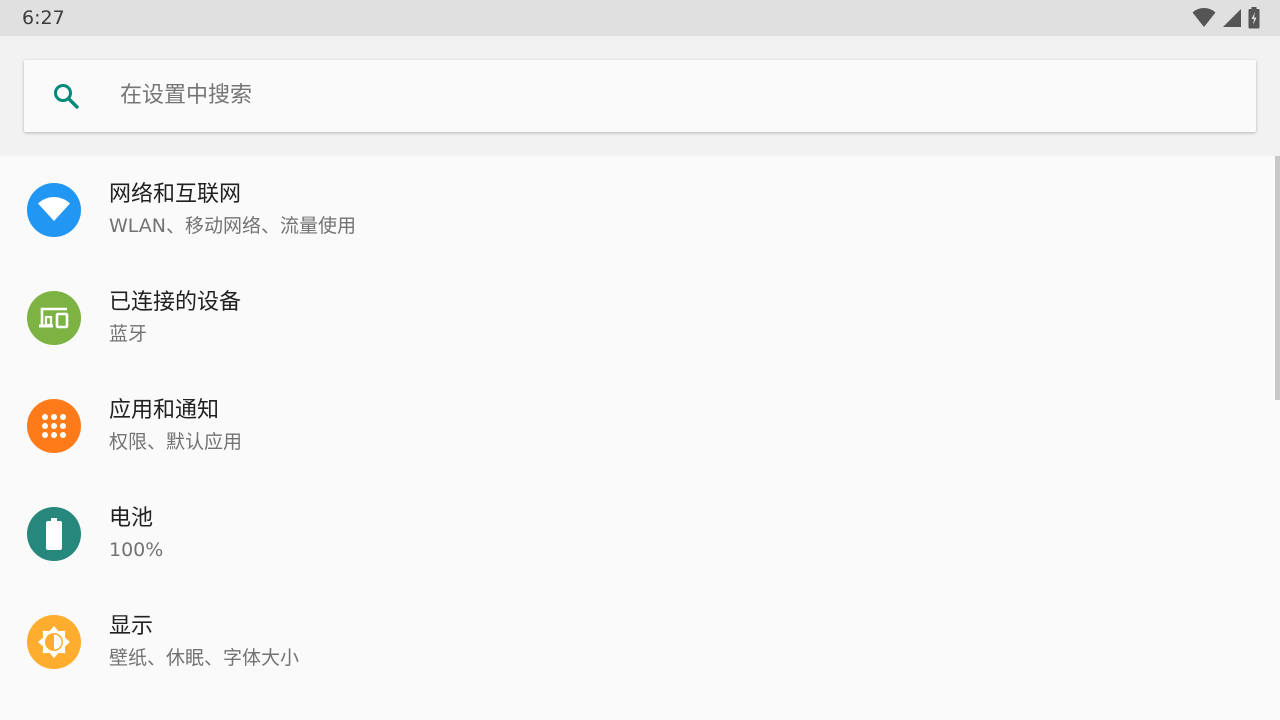 The width and height of the screenshot is (1280, 720). I want to click on apps-grid-icon, so click(54, 426).